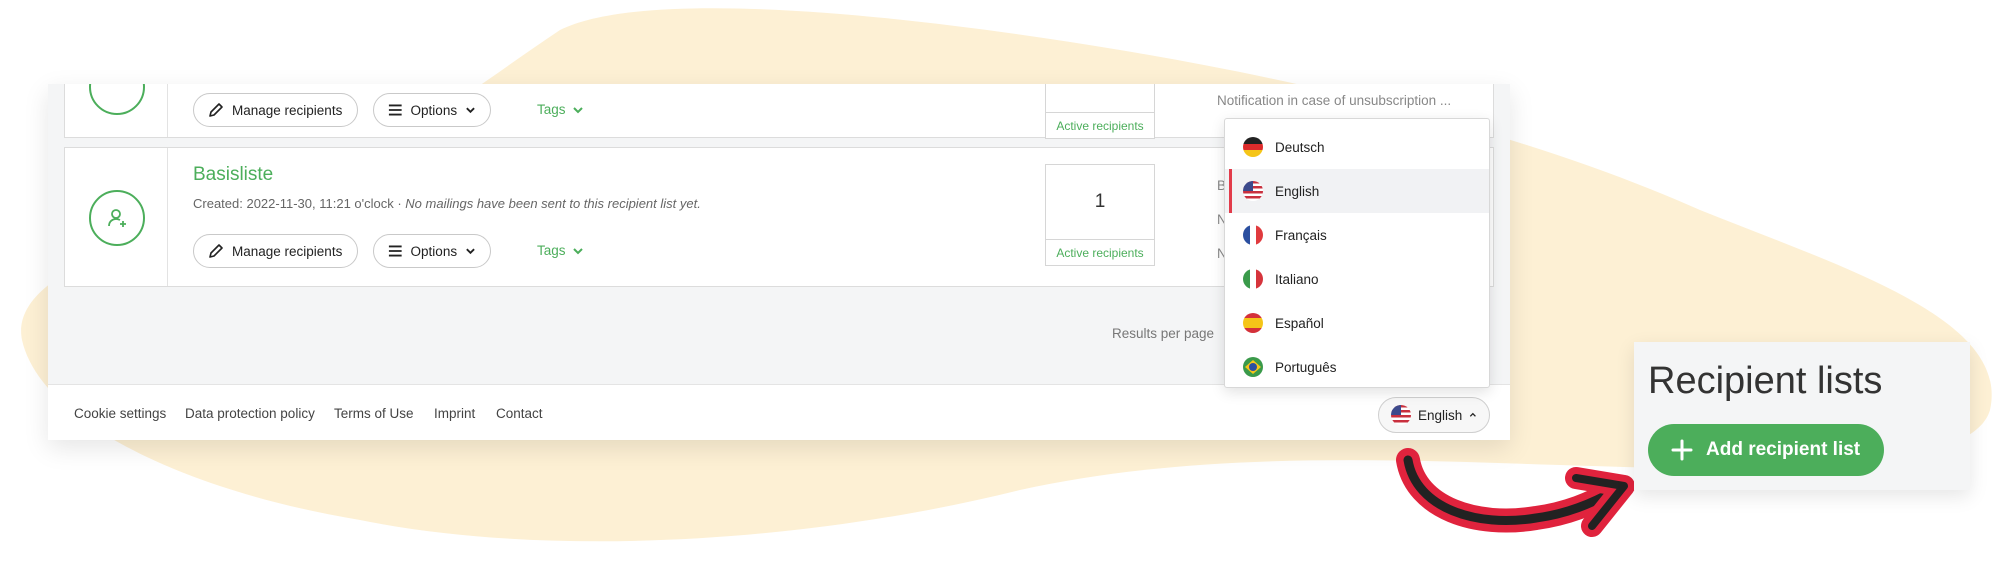 Image resolution: width=2000 pixels, height=582 pixels. What do you see at coordinates (250, 413) in the screenshot?
I see `footer-link-data-protection: Data protection policy` at bounding box center [250, 413].